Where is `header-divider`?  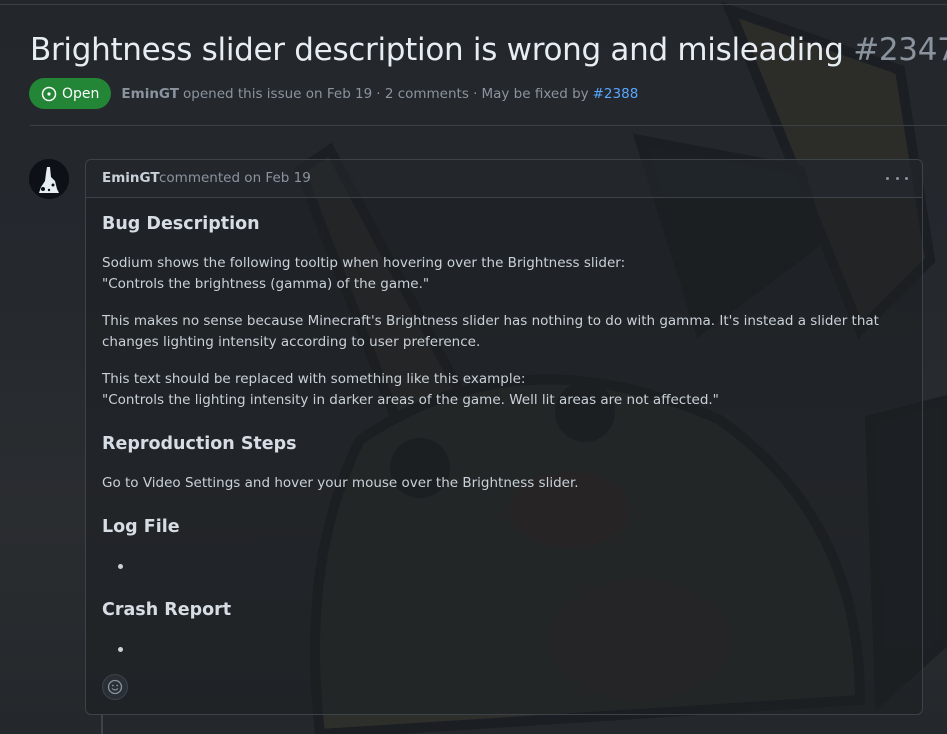
header-divider is located at coordinates (488, 125).